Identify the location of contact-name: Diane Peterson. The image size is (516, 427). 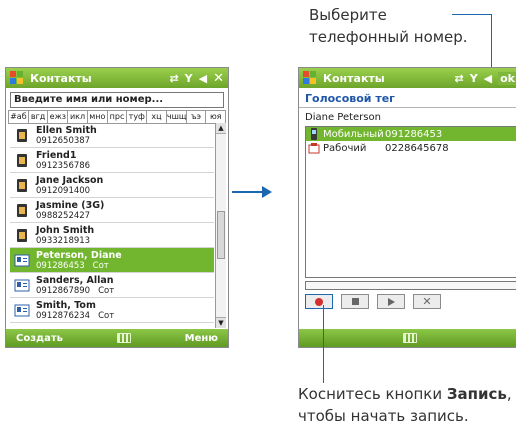
(343, 117).